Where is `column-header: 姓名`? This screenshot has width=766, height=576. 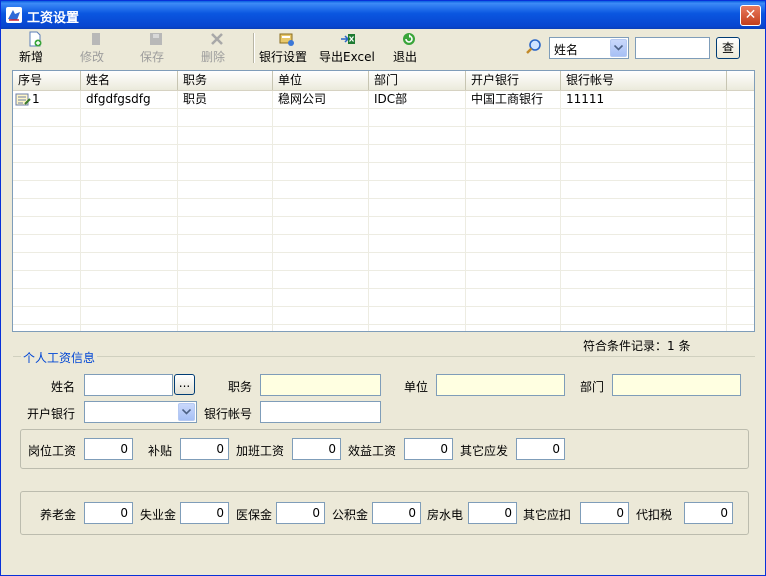 column-header: 姓名 is located at coordinates (129, 80).